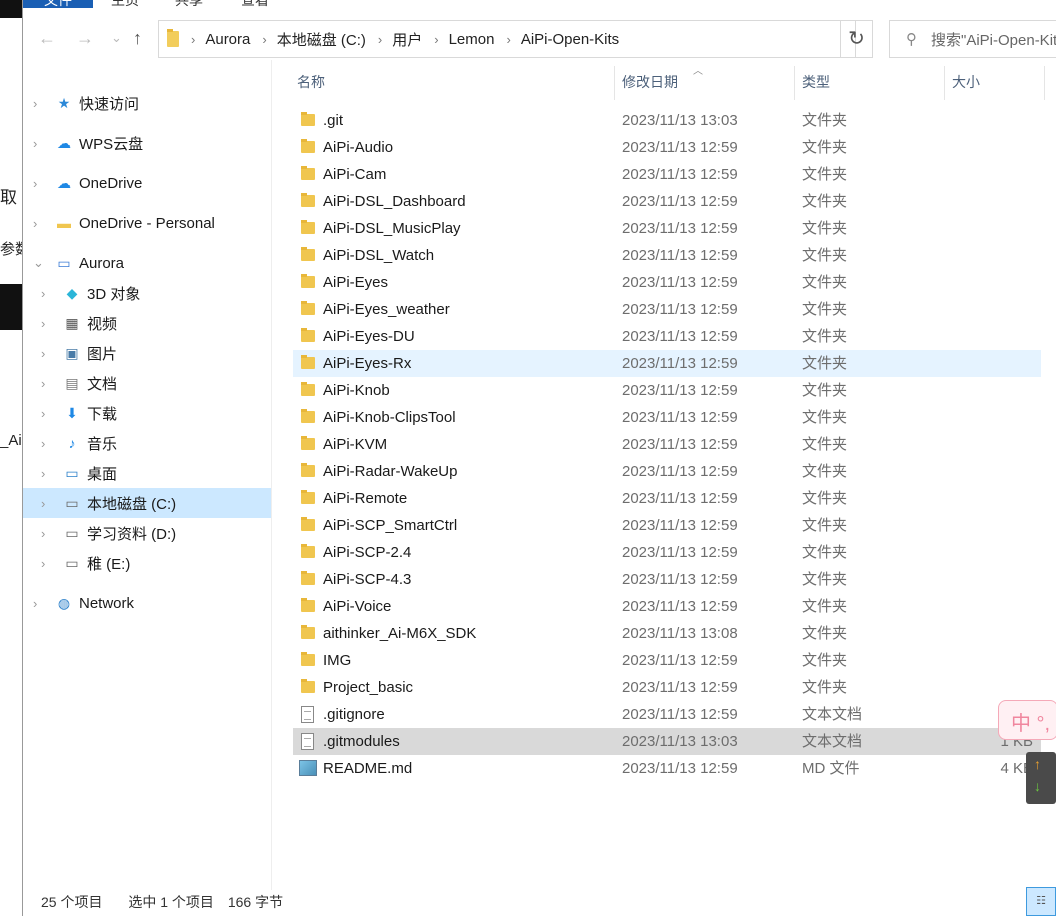  Describe the element at coordinates (116, 38) in the screenshot. I see `recent-locations-icon: ⌄` at that location.